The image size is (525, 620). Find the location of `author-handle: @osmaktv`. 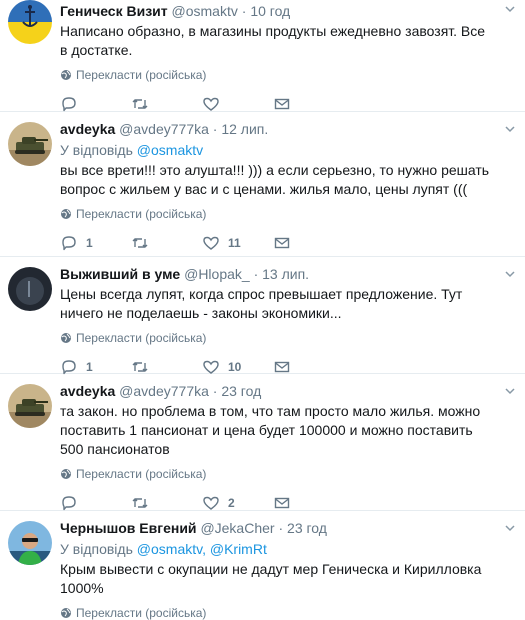

author-handle: @osmaktv is located at coordinates (205, 11).